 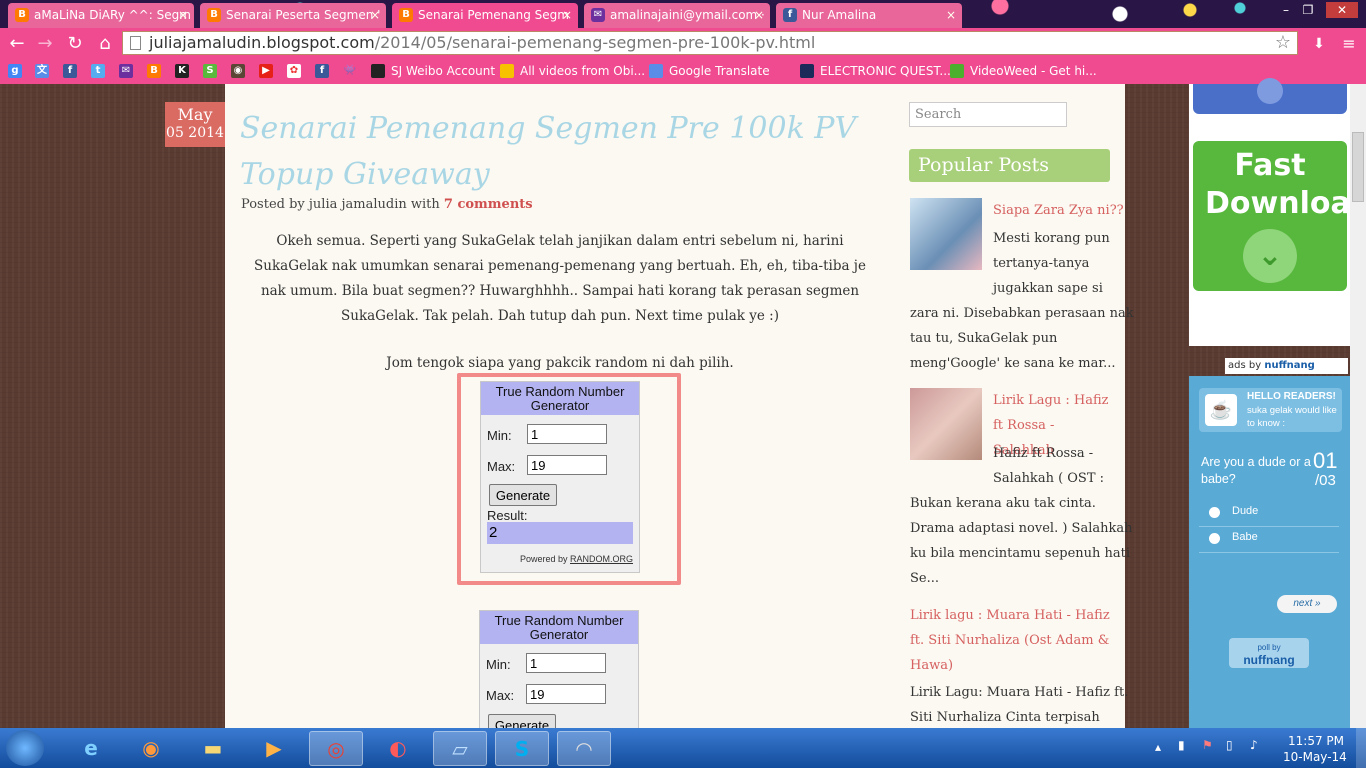 I want to click on s-icon: S, so click(x=210, y=71).